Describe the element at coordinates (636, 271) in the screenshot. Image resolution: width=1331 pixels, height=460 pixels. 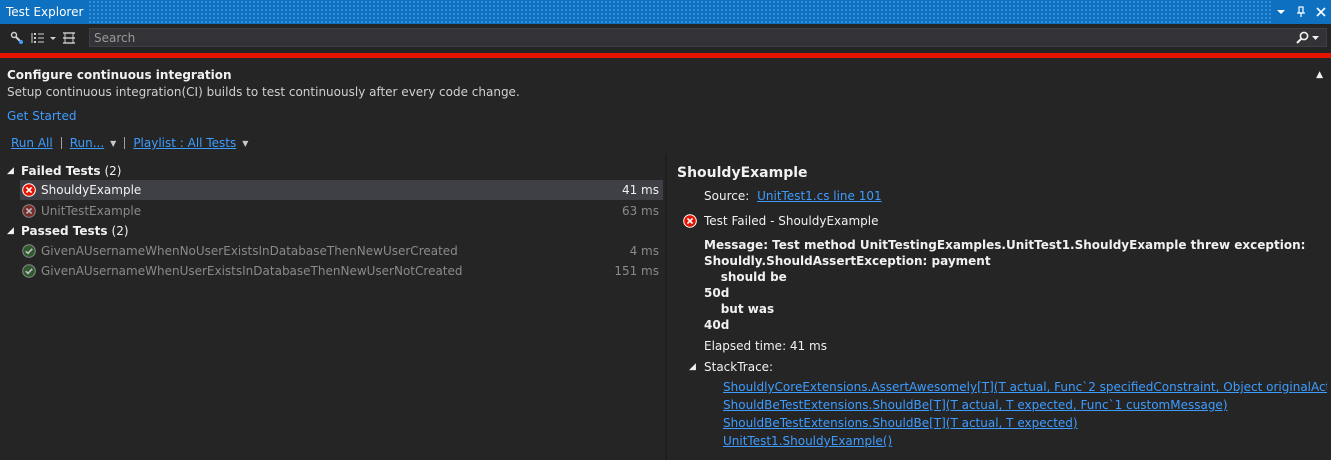
I see `test-duration: 151 ms` at that location.